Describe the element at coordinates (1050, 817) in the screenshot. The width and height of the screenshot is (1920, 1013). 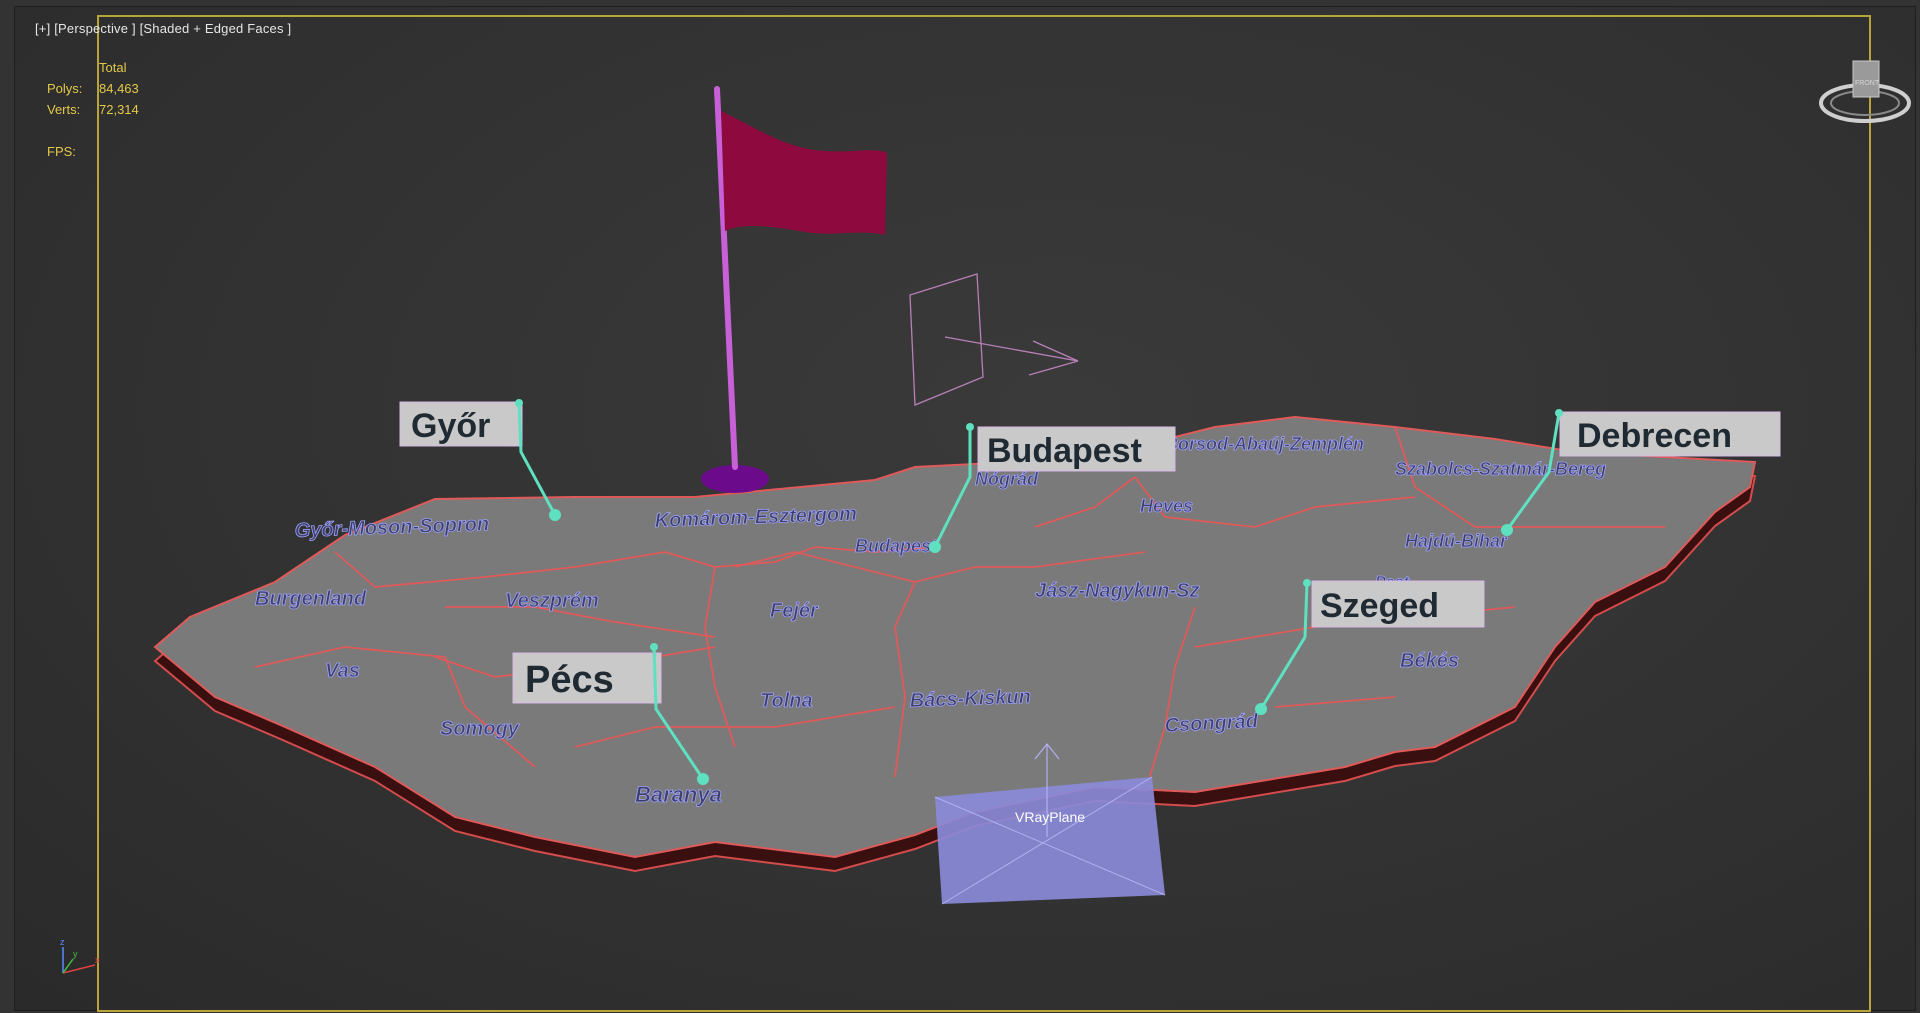
I see `vray-plane-label: VRayPlane` at that location.